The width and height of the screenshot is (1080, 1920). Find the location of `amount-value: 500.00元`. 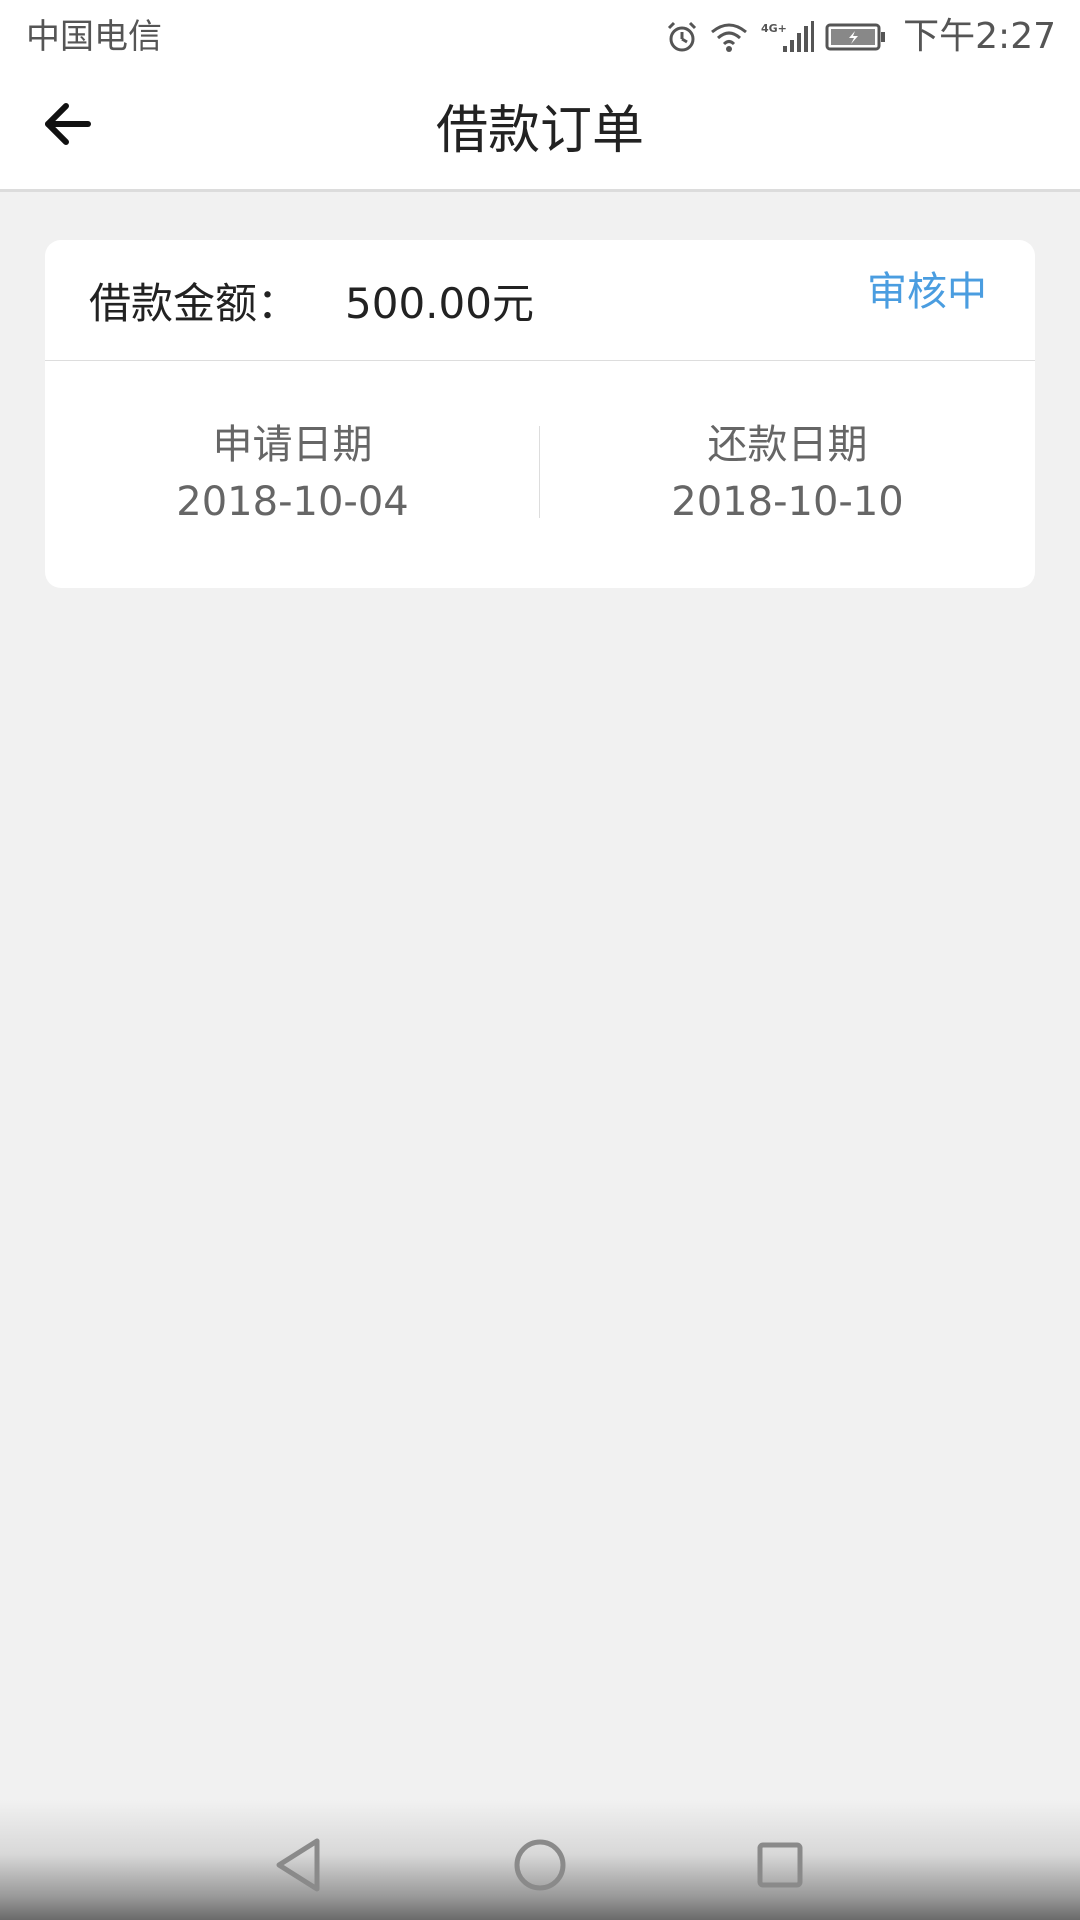

amount-value: 500.00元 is located at coordinates (439, 303).